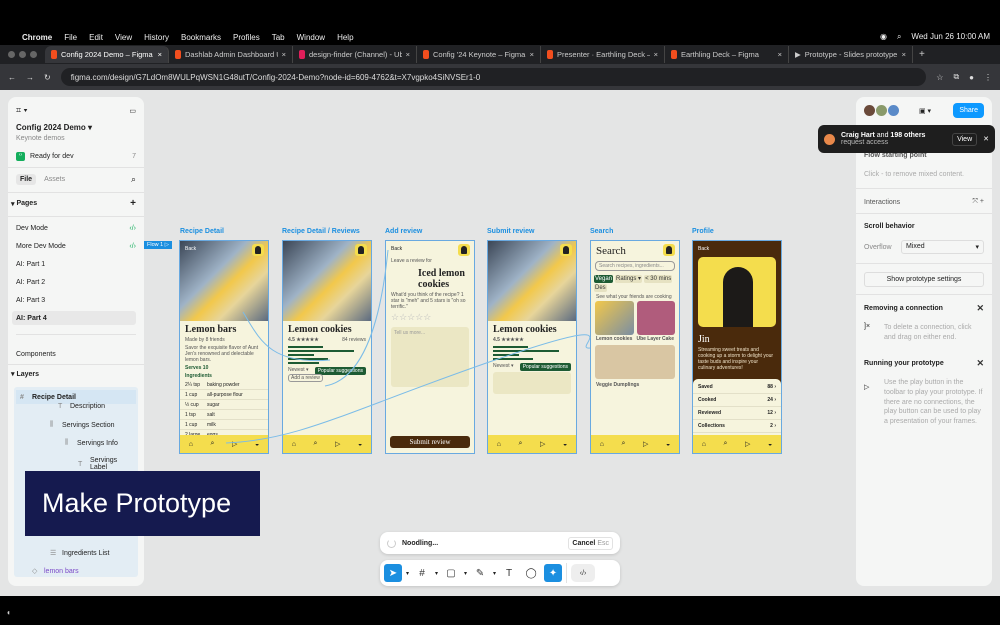 This screenshot has height=625, width=1000. Describe the element at coordinates (8, 612) in the screenshot. I see `speaker-icon: ◖` at that location.